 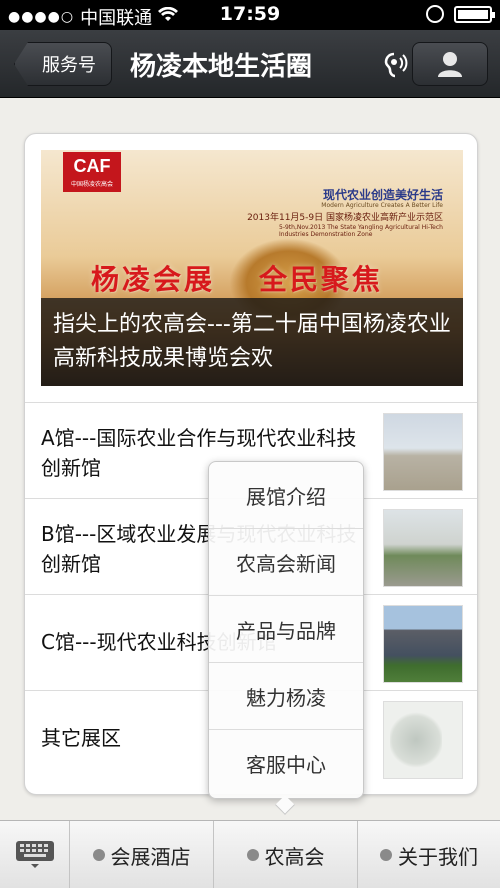 I want to click on keyboard-icon, so click(x=34, y=854).